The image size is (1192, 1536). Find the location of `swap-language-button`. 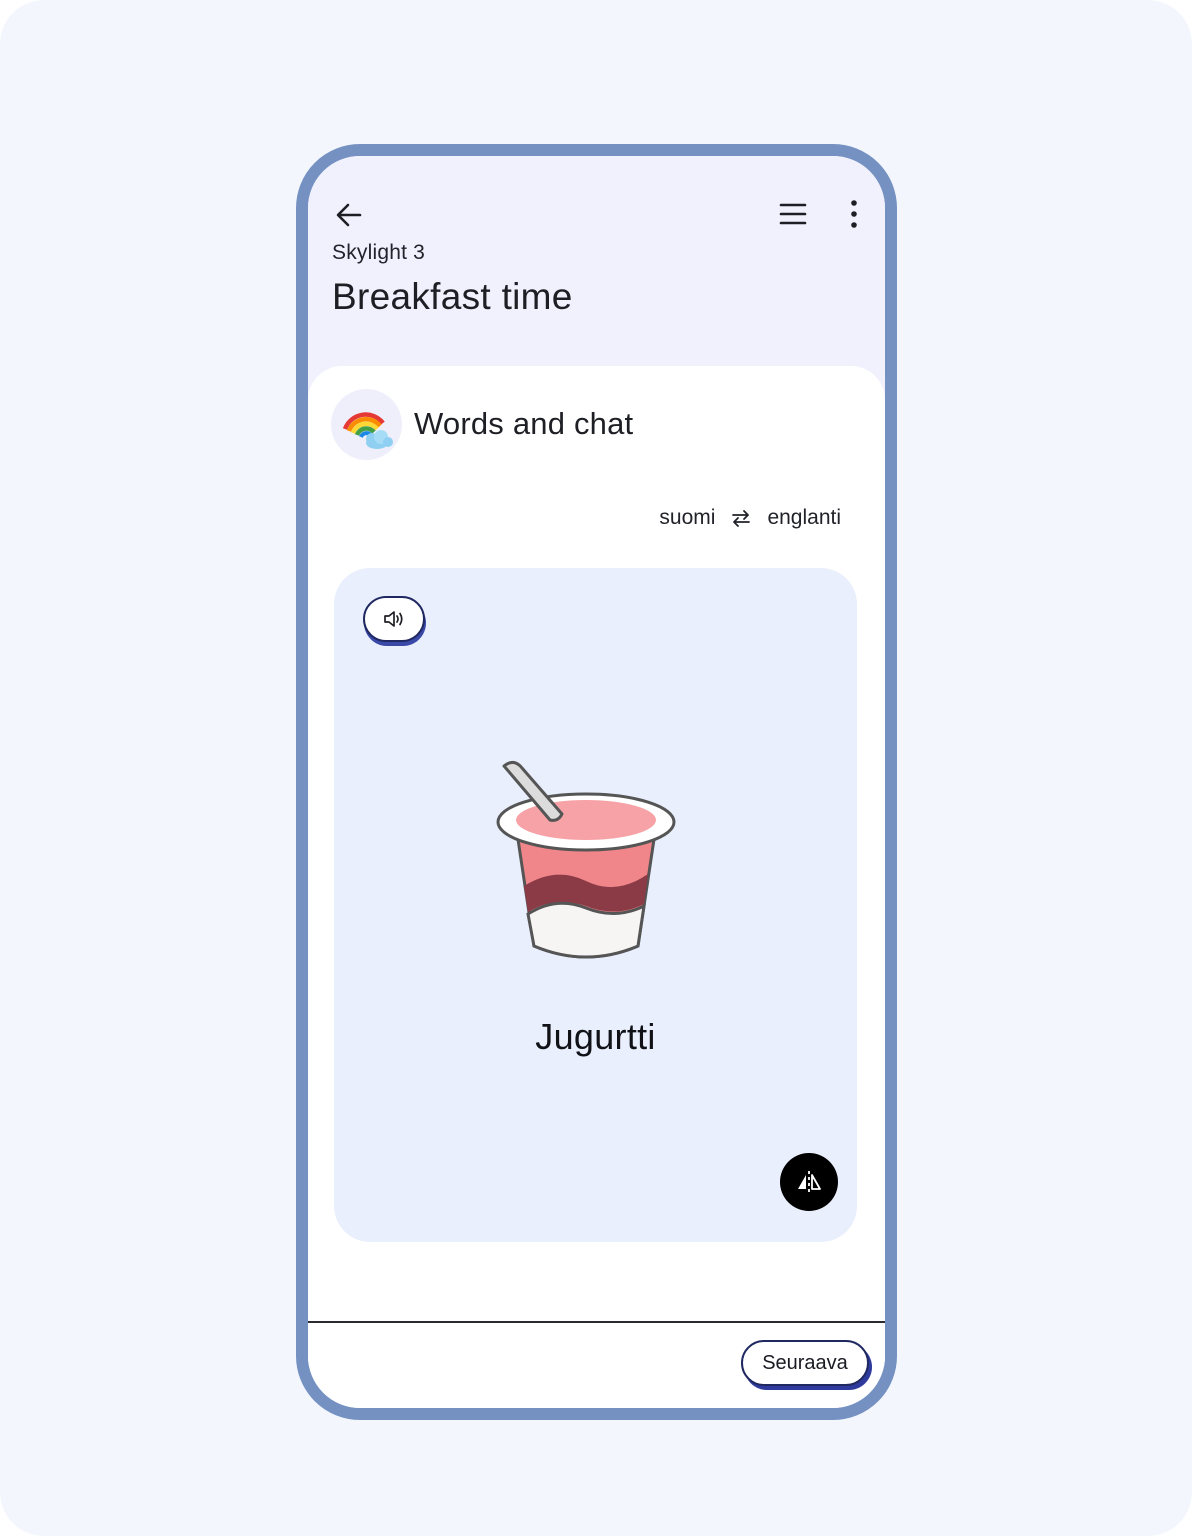

swap-language-button is located at coordinates (741, 518).